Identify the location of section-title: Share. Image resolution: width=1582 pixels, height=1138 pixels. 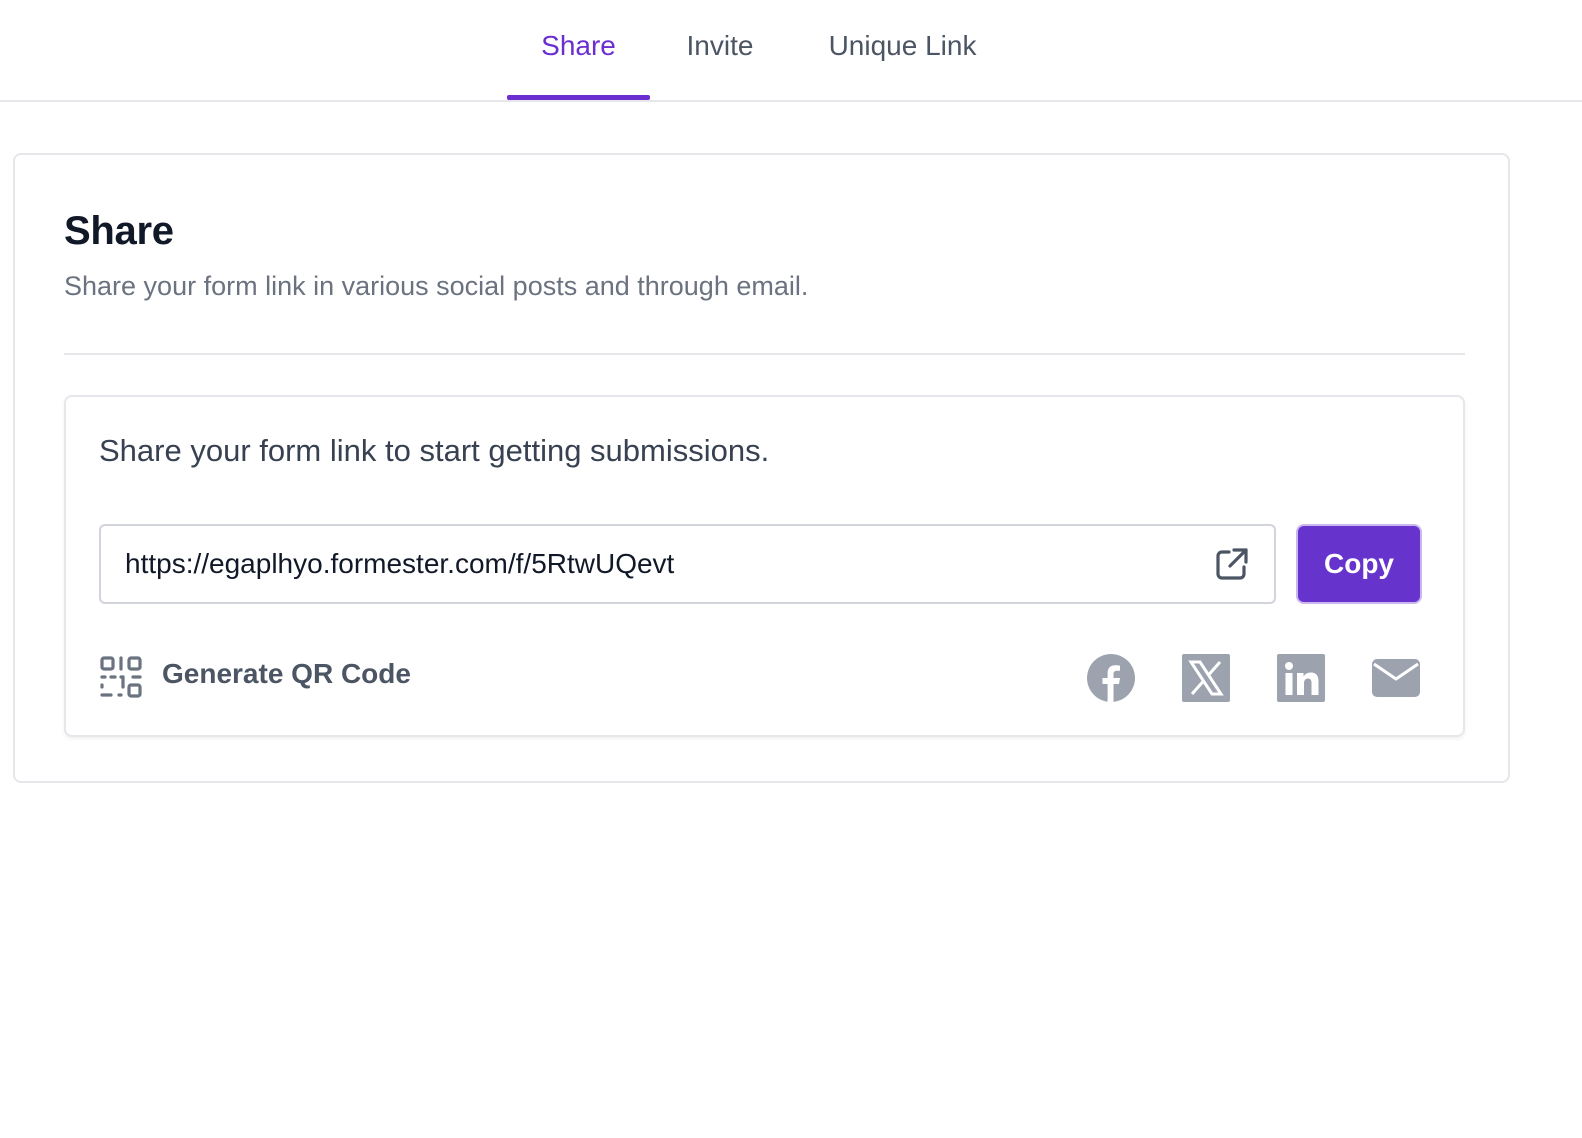
(119, 231).